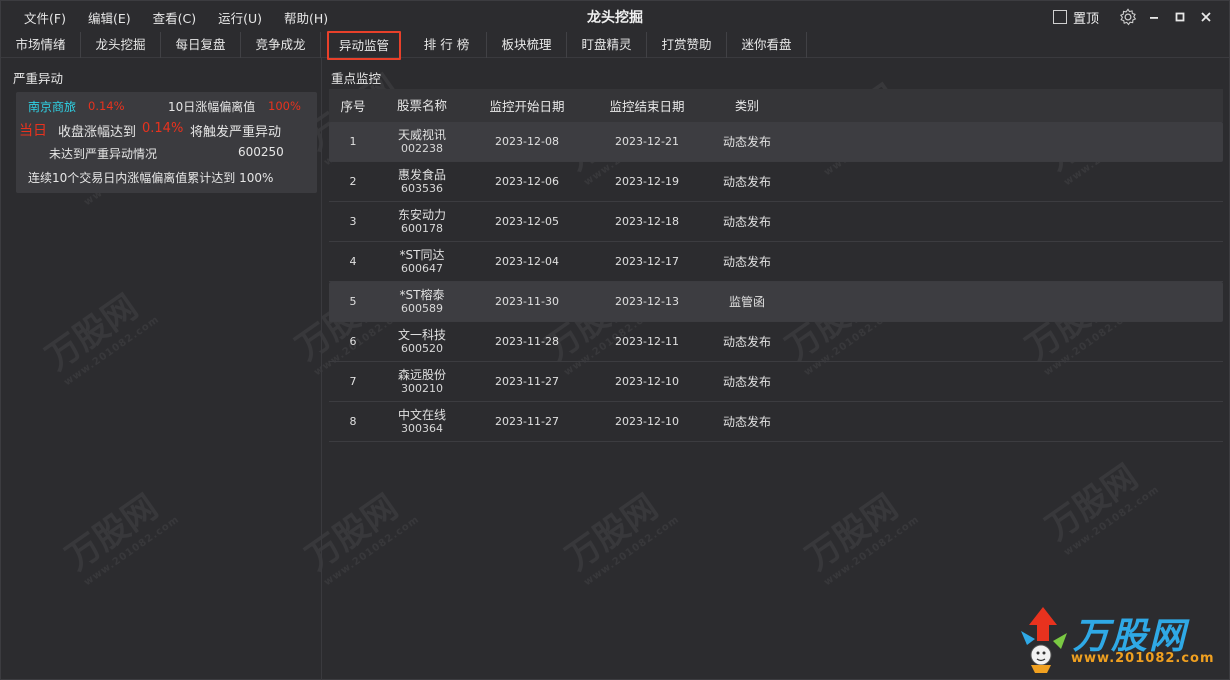 The width and height of the screenshot is (1230, 680). Describe the element at coordinates (422, 148) in the screenshot. I see `cell-stock-code: 002238` at that location.